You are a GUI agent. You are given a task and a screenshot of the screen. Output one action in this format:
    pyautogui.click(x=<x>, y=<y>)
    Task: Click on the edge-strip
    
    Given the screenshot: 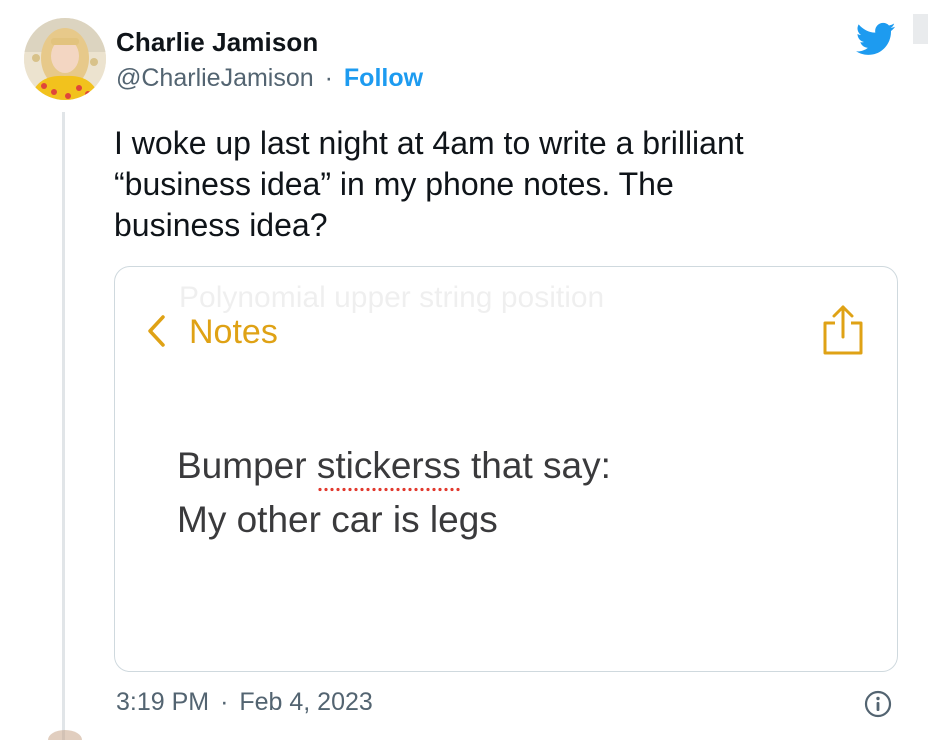 What is the action you would take?
    pyautogui.click(x=920, y=29)
    